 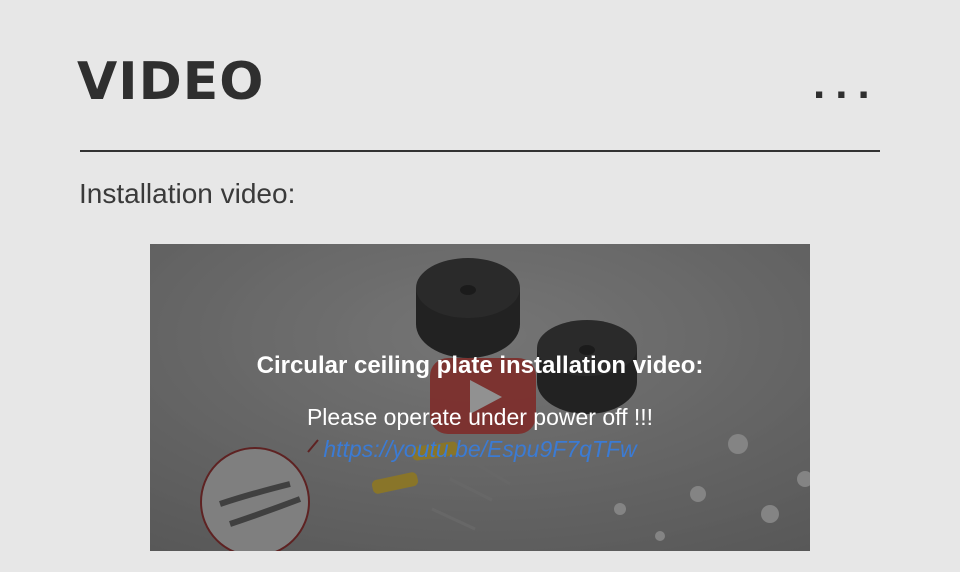 I want to click on title-divider, so click(x=480, y=151).